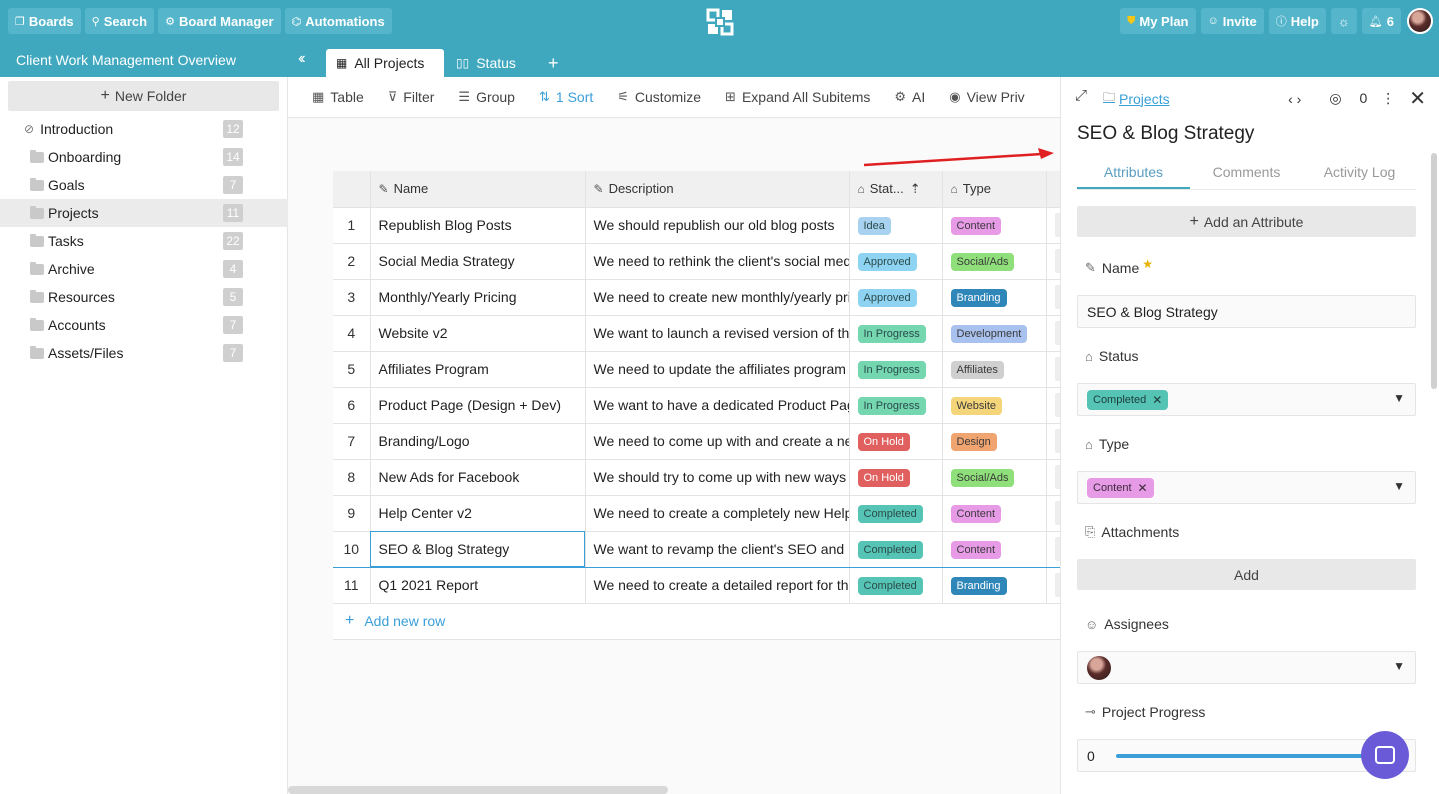 The height and width of the screenshot is (794, 1439). I want to click on tab-activity-log: Activity Log, so click(1359, 175).